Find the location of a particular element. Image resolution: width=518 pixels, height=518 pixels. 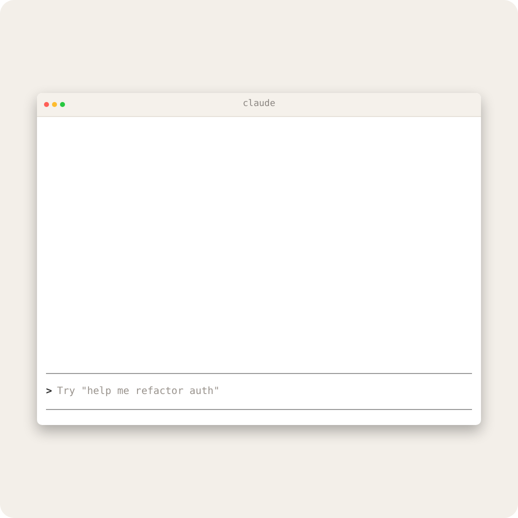

maximize-icon is located at coordinates (62, 104).